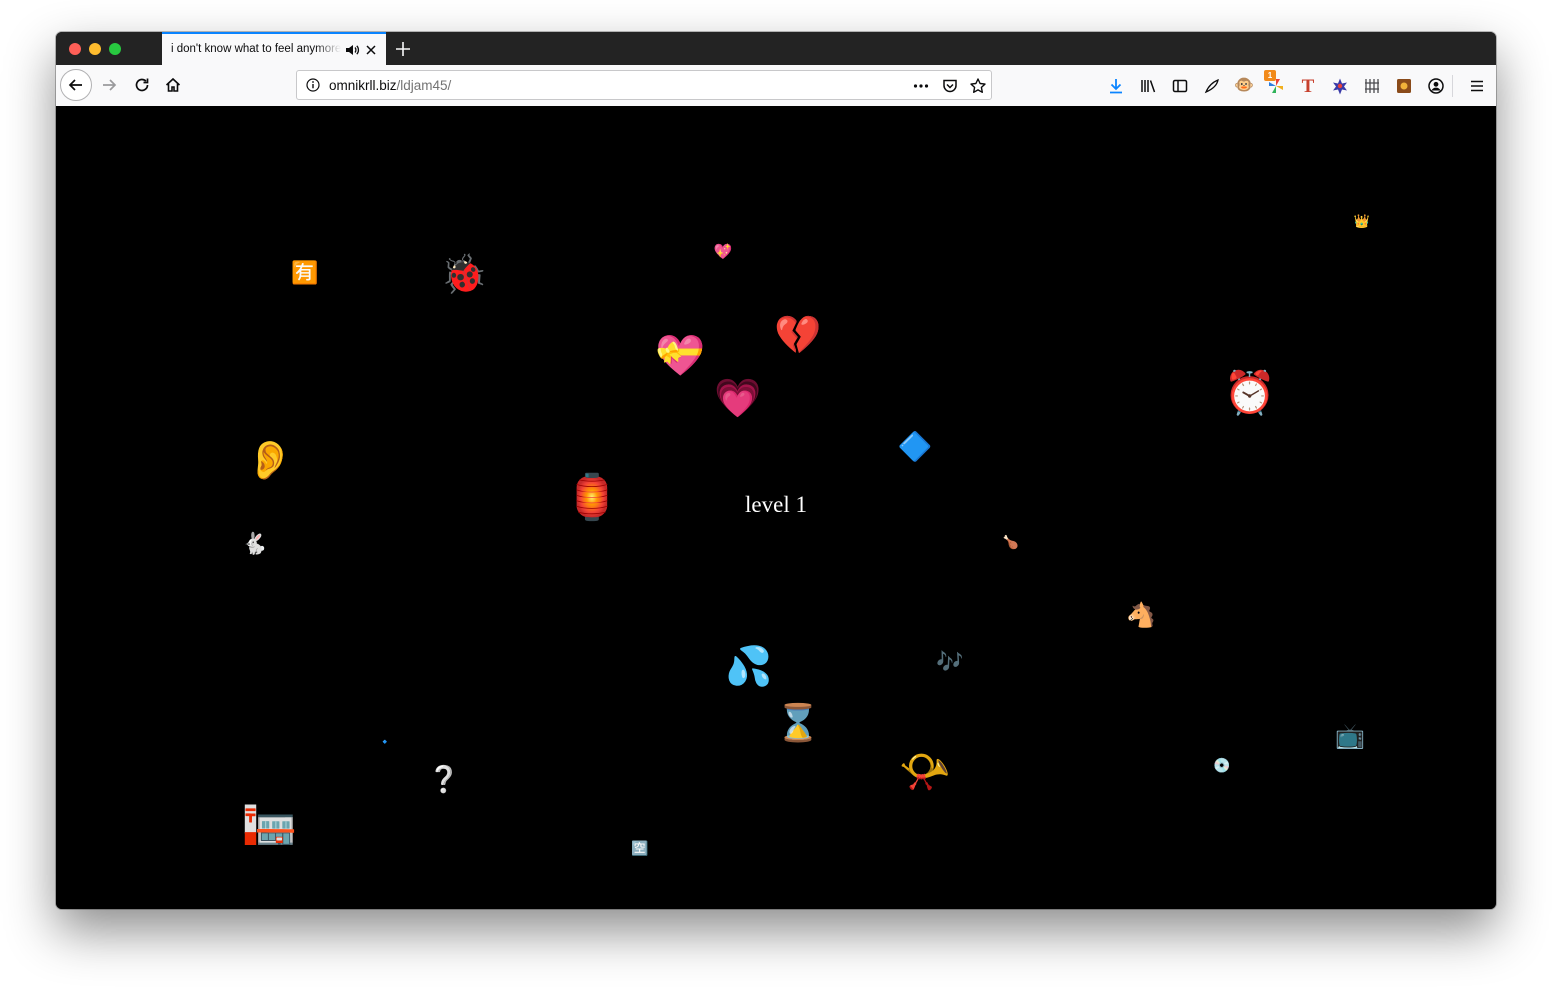 This screenshot has height=989, width=1552. What do you see at coordinates (269, 822) in the screenshot?
I see `post-office-emoji: 🏣` at bounding box center [269, 822].